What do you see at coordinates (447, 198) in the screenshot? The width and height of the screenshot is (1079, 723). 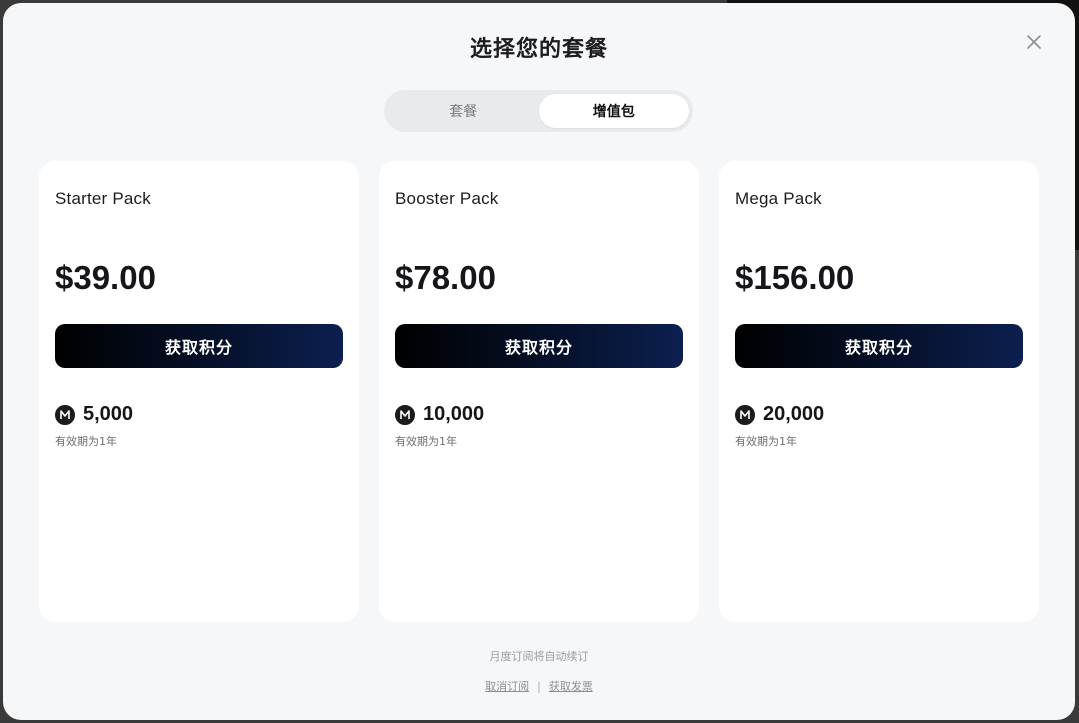 I see `pack-name: Booster Pack` at bounding box center [447, 198].